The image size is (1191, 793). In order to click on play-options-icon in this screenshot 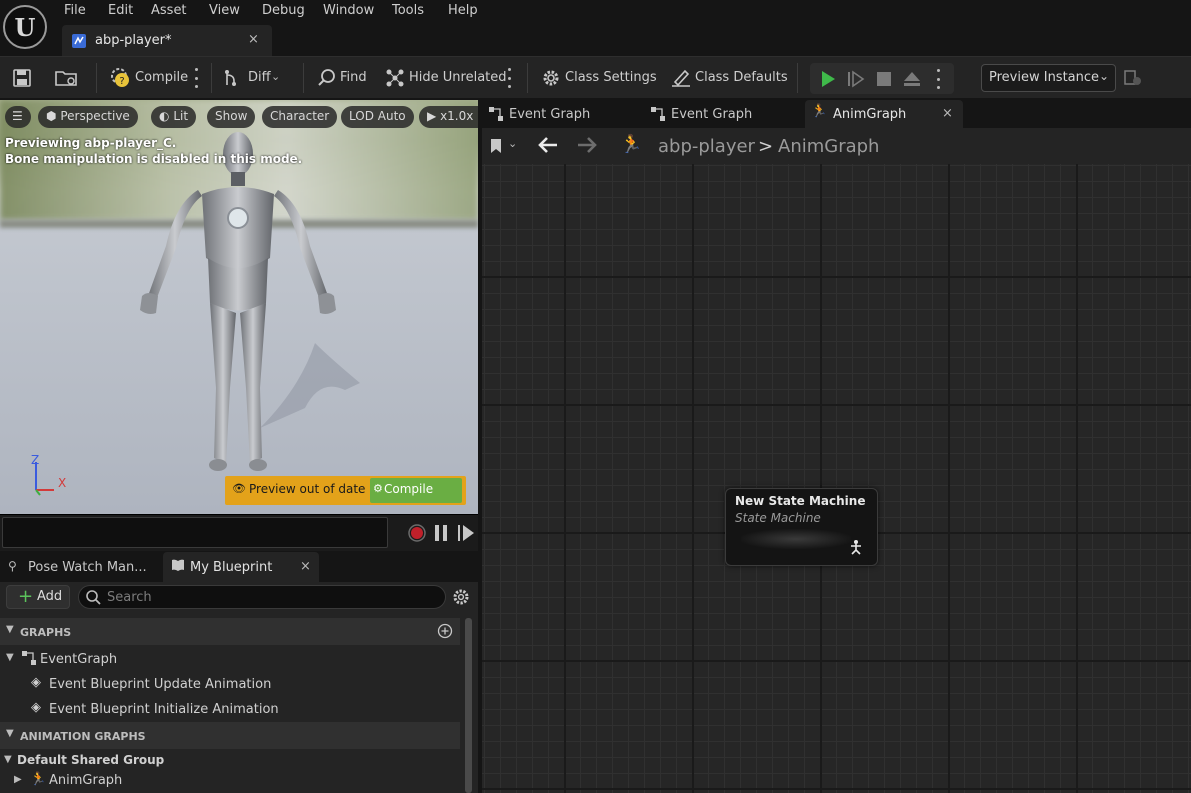, I will do `click(939, 79)`.